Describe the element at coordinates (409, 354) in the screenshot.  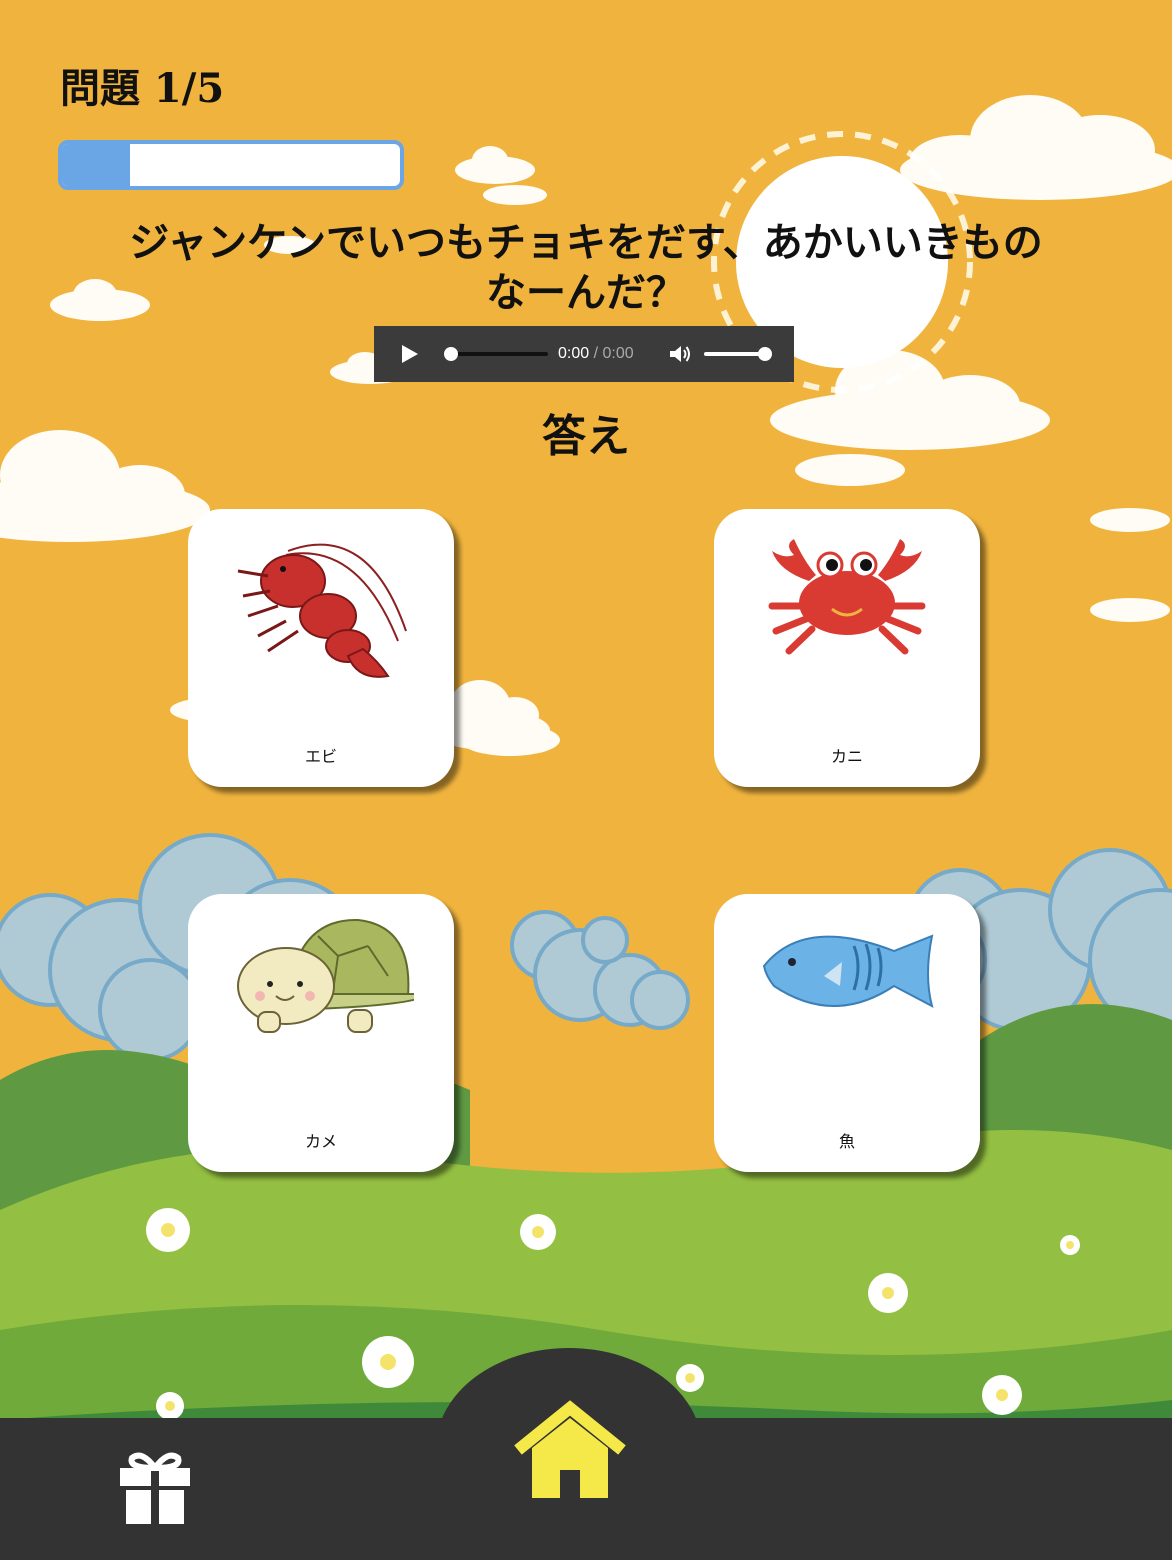
I see `play-icon` at that location.